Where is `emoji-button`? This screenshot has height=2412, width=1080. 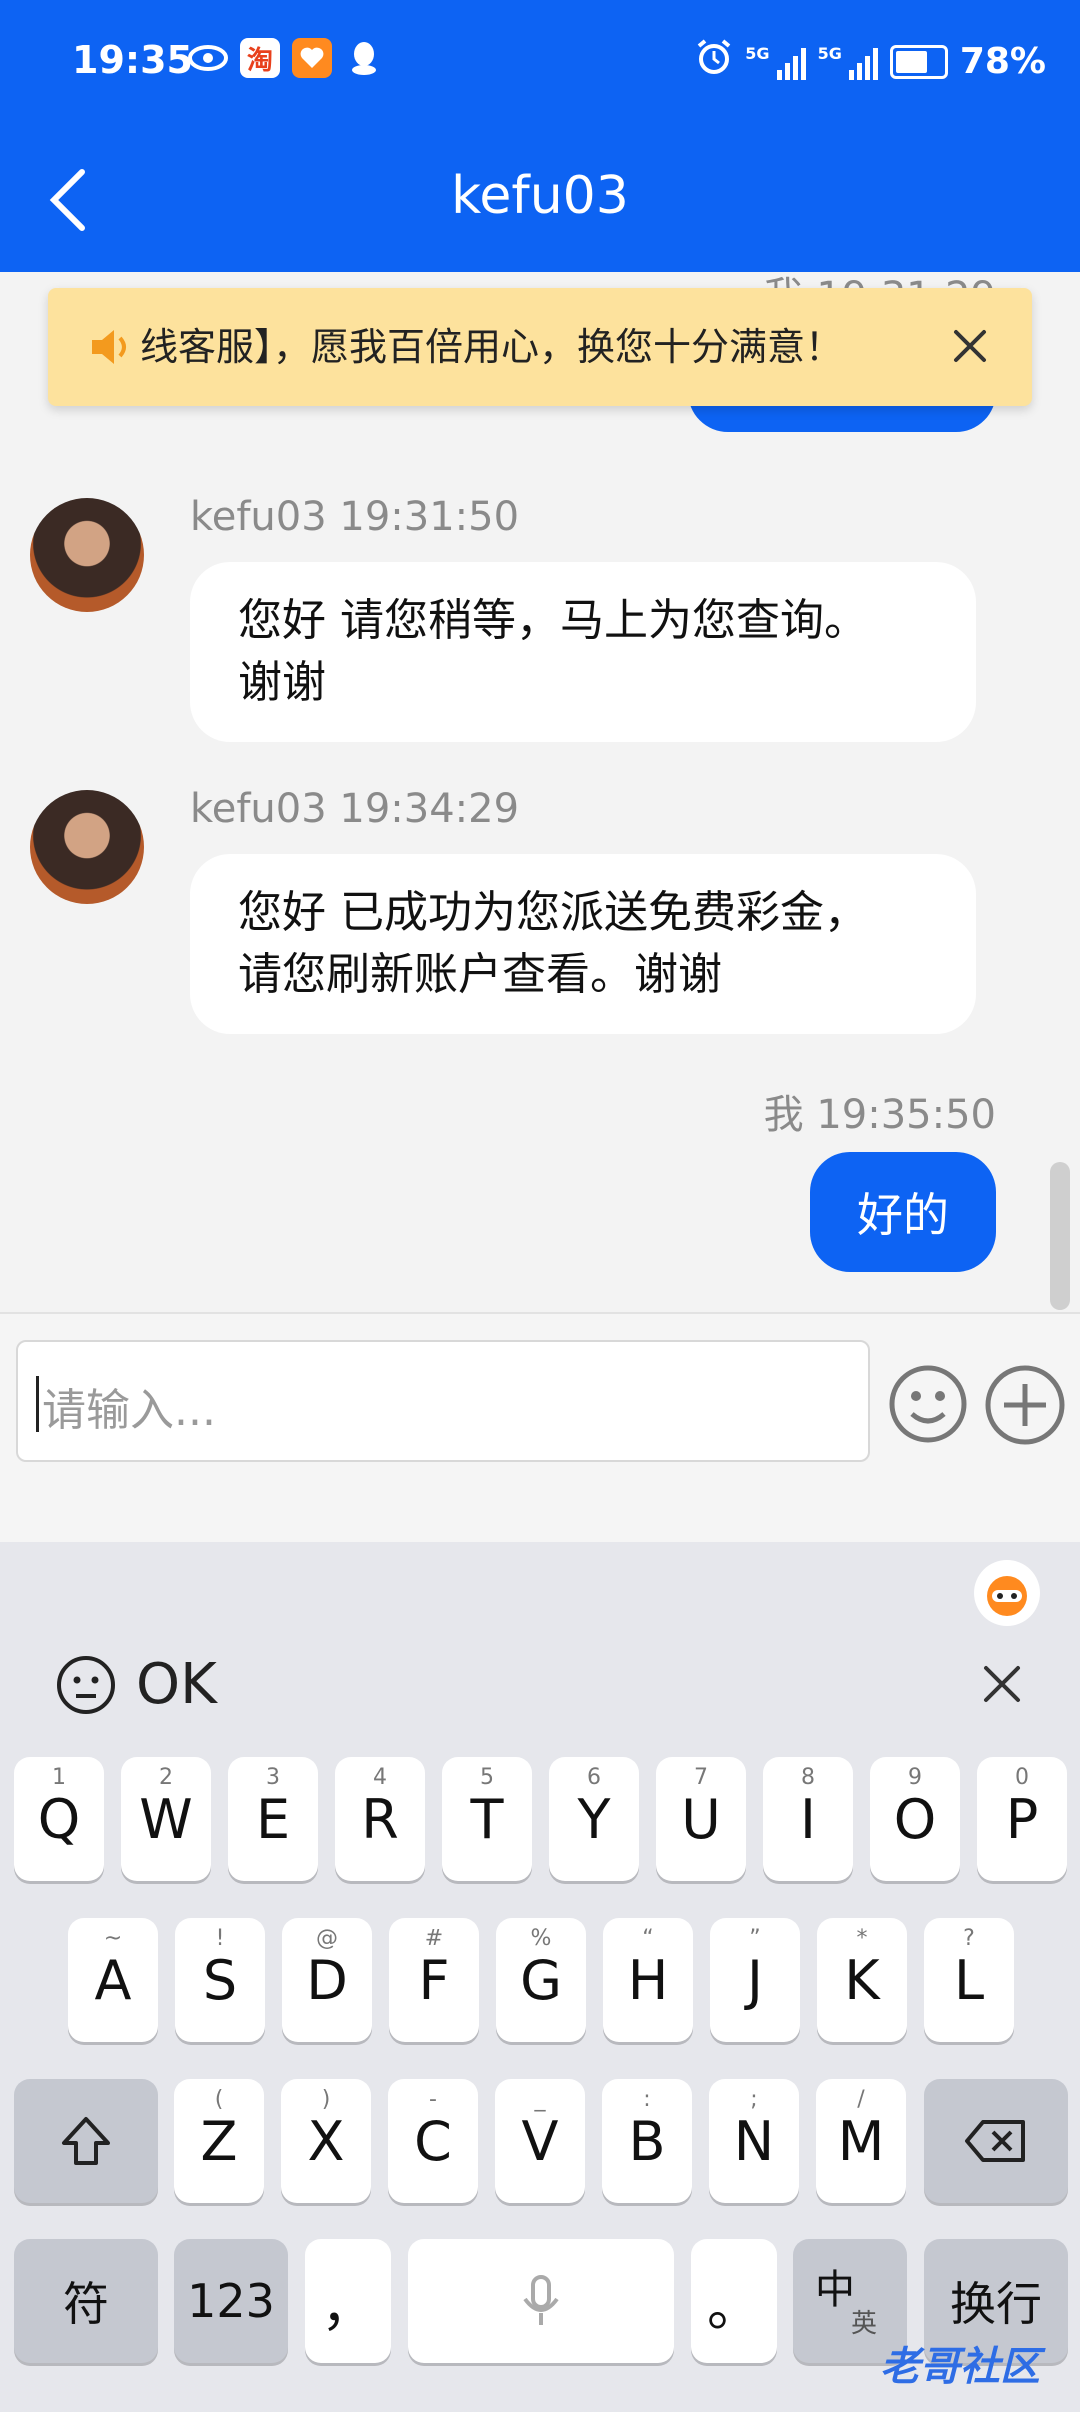 emoji-button is located at coordinates (928, 1404).